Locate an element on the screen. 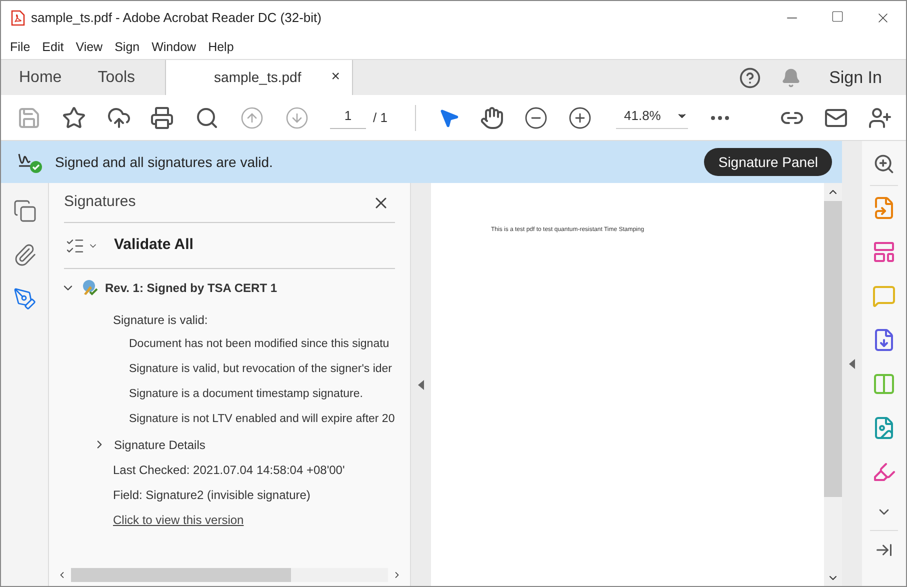  star-icon is located at coordinates (74, 118).